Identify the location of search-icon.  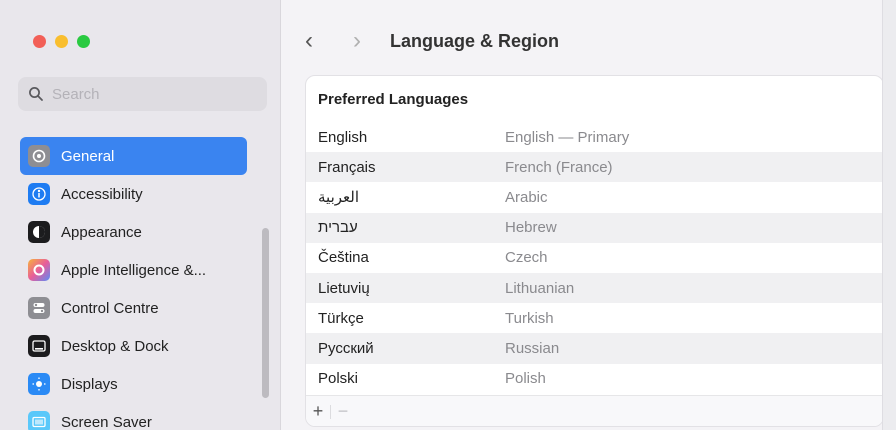
(36, 94).